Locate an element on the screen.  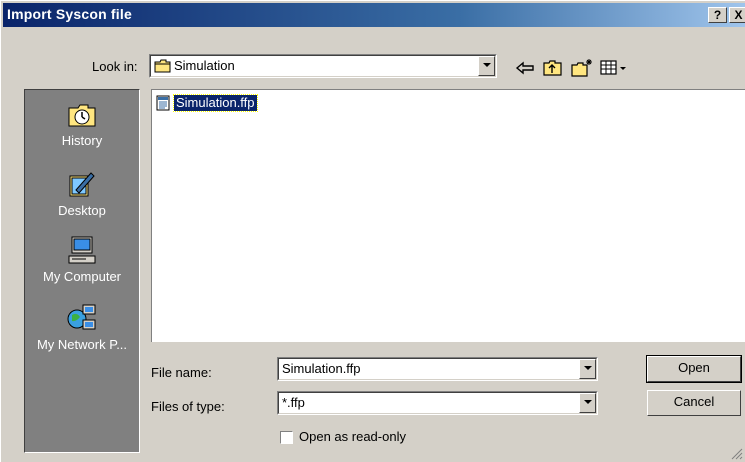
file-type-label: Files of type: is located at coordinates (188, 406).